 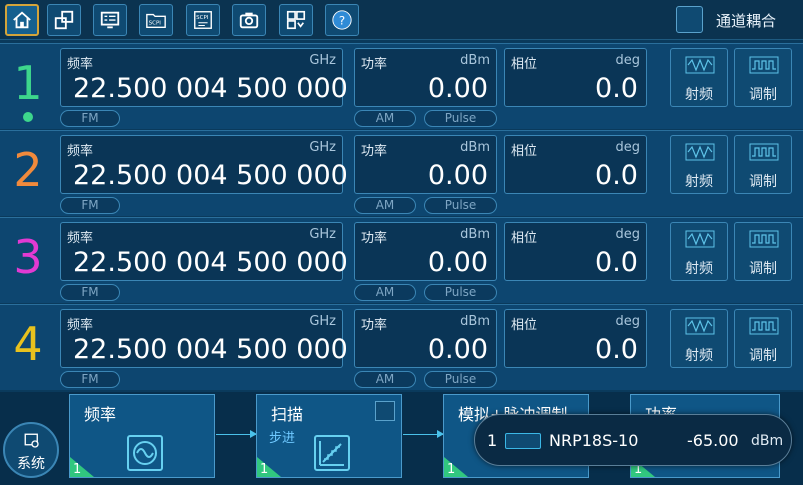 What do you see at coordinates (249, 20) in the screenshot?
I see `camera-icon` at bounding box center [249, 20].